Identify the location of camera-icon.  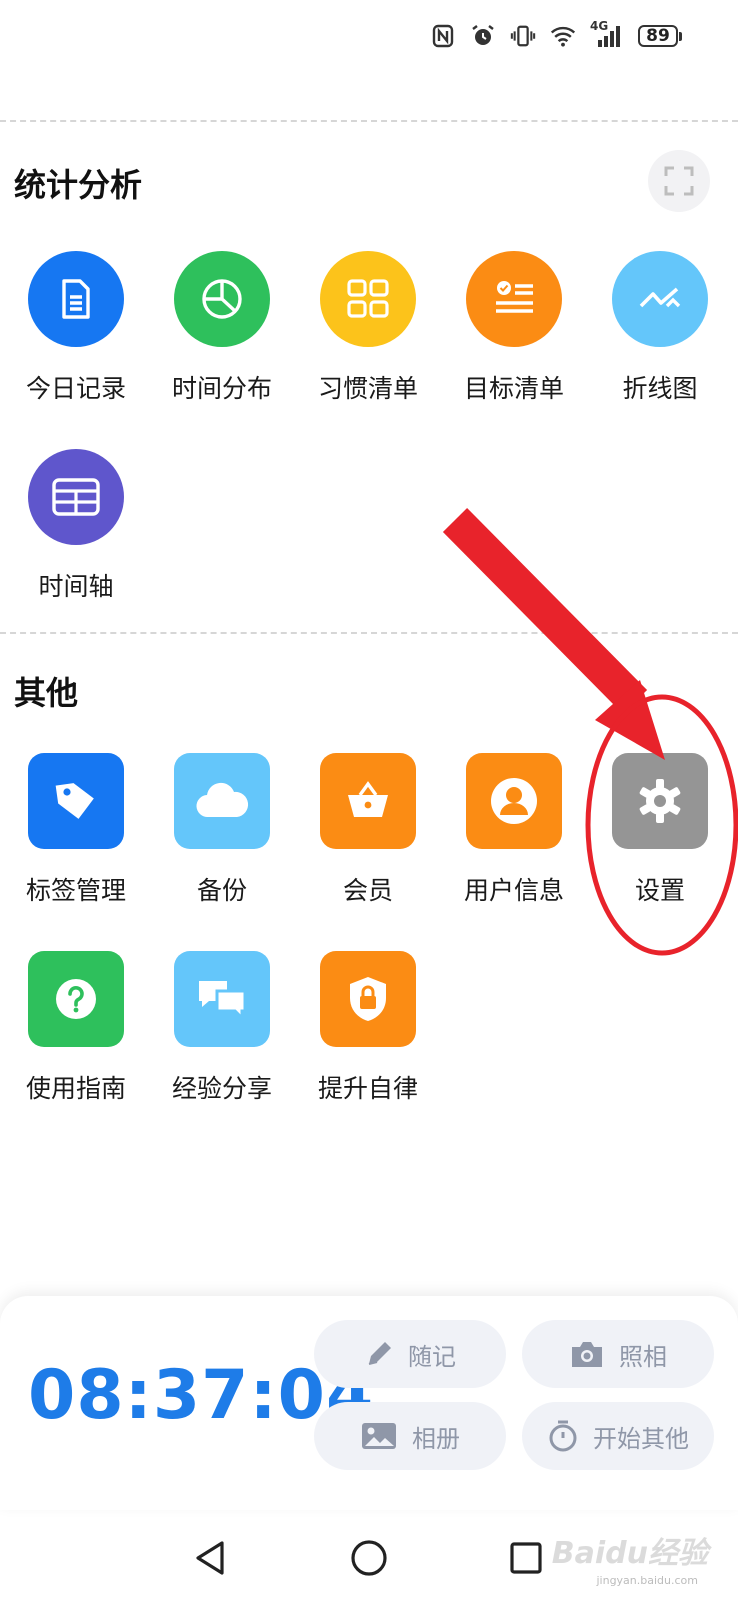
(587, 1354).